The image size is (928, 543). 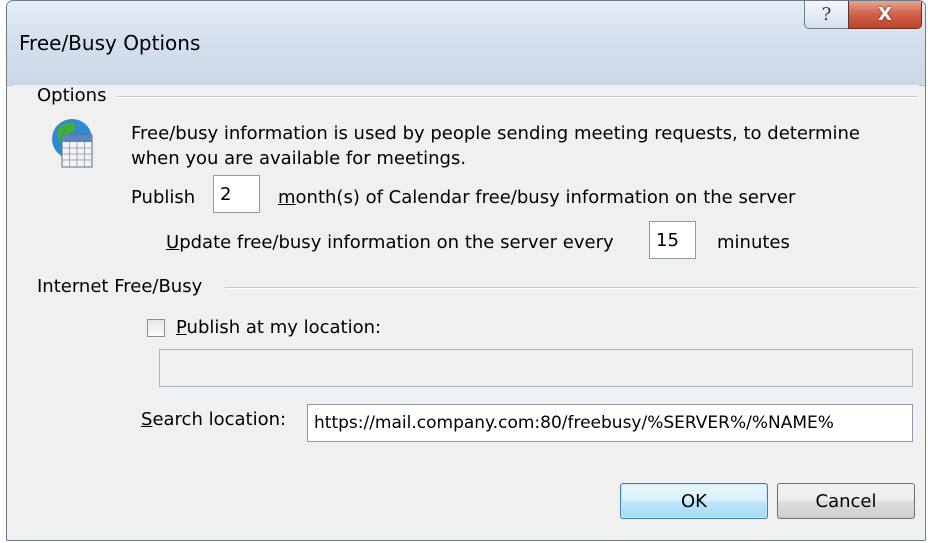 I want to click on months-label-mnemonic: m, so click(x=287, y=197).